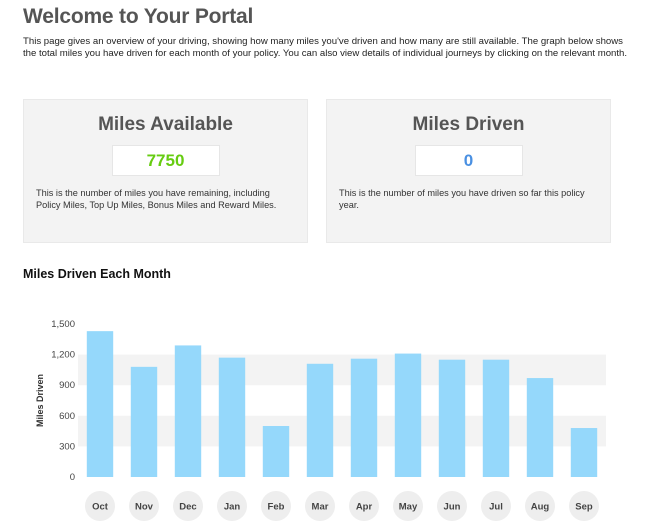 This screenshot has height=527, width=650. What do you see at coordinates (540, 427) in the screenshot?
I see `bar-aug` at bounding box center [540, 427].